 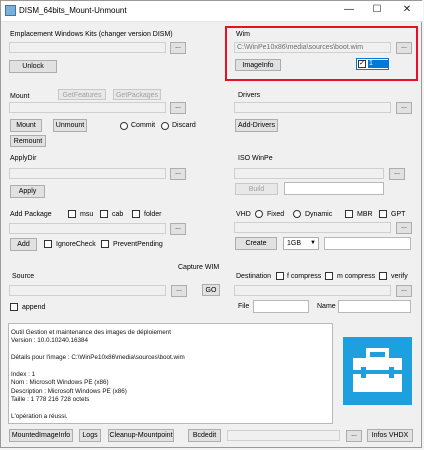 I want to click on m-compress-checkbox, so click(x=329, y=276).